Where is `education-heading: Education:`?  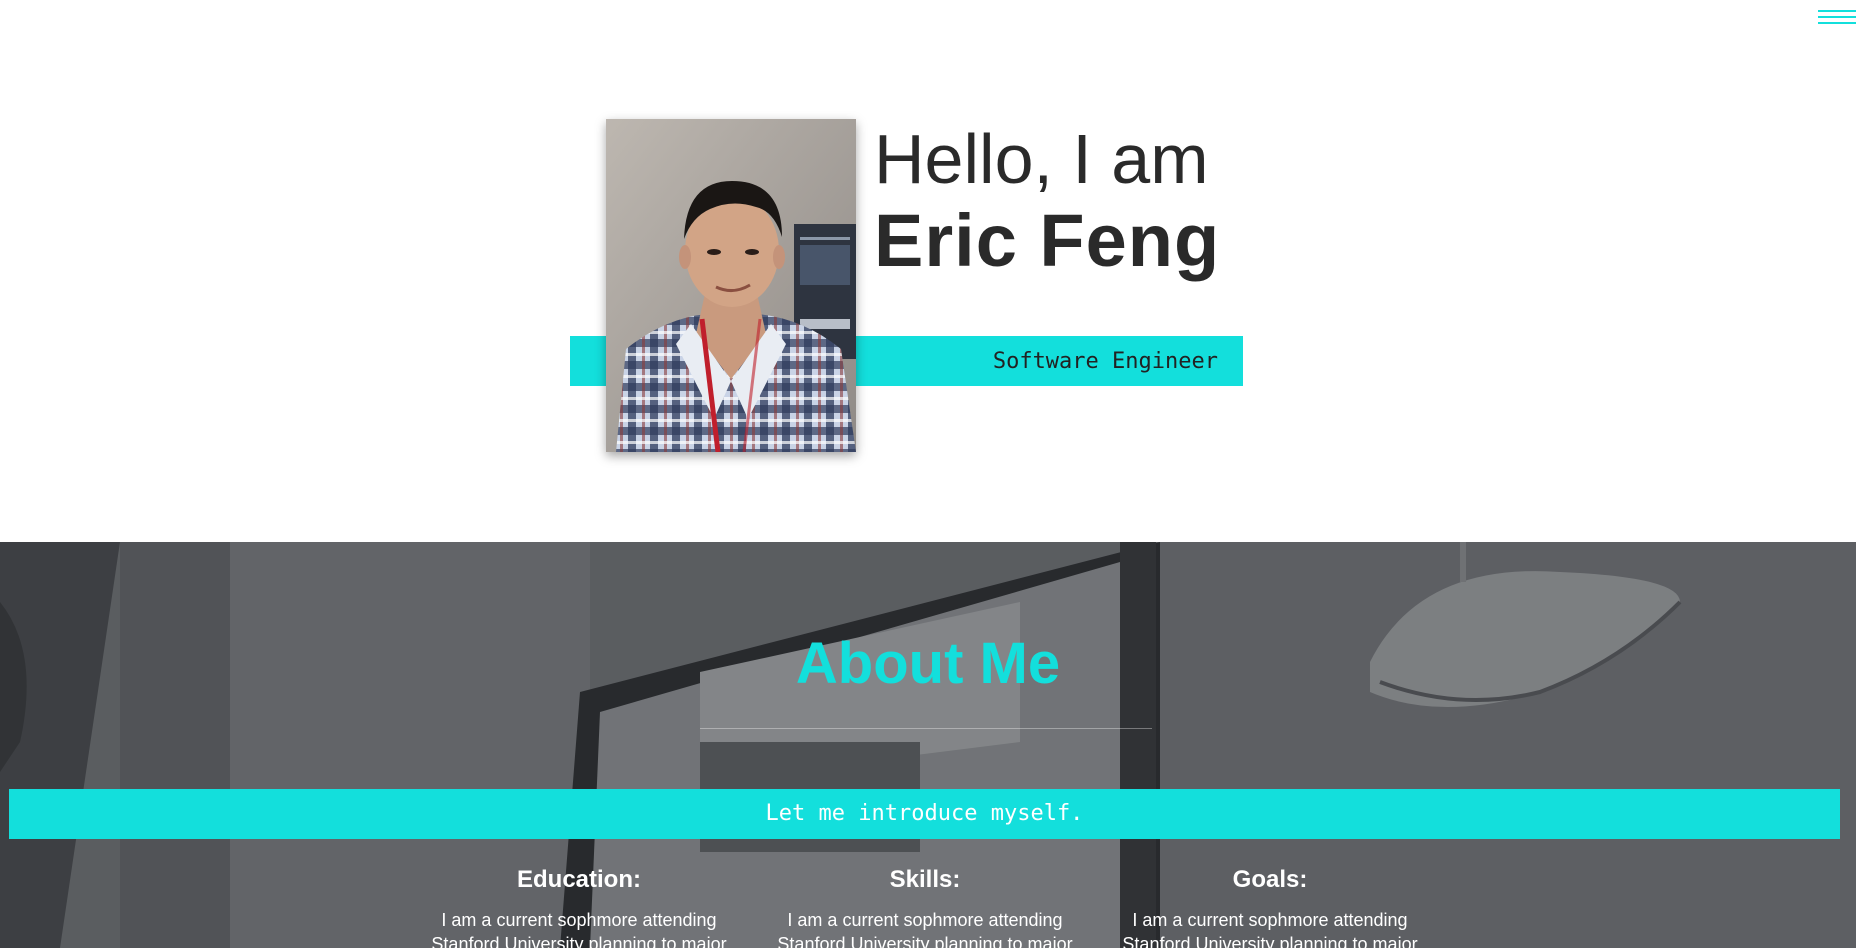
education-heading: Education: is located at coordinates (579, 879).